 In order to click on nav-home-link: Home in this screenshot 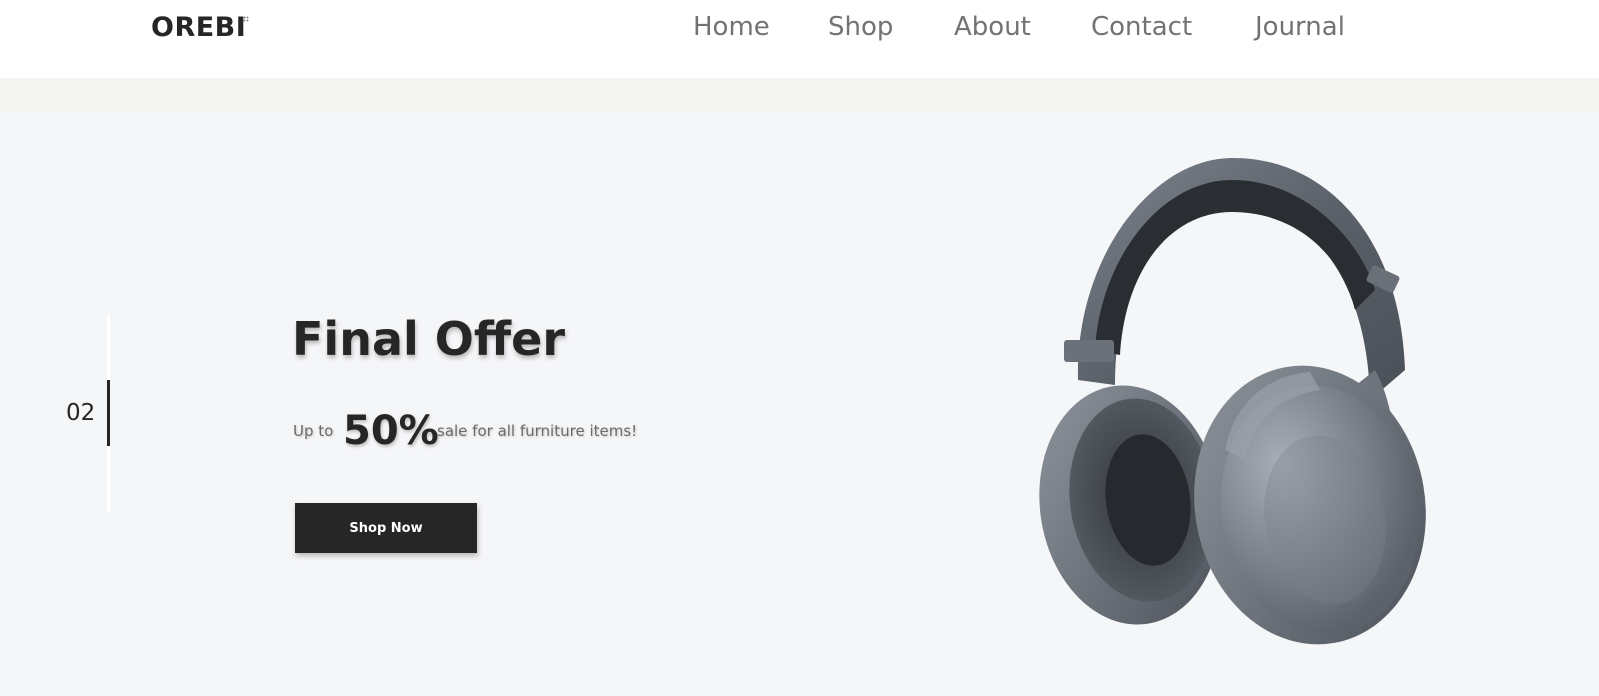, I will do `click(731, 27)`.